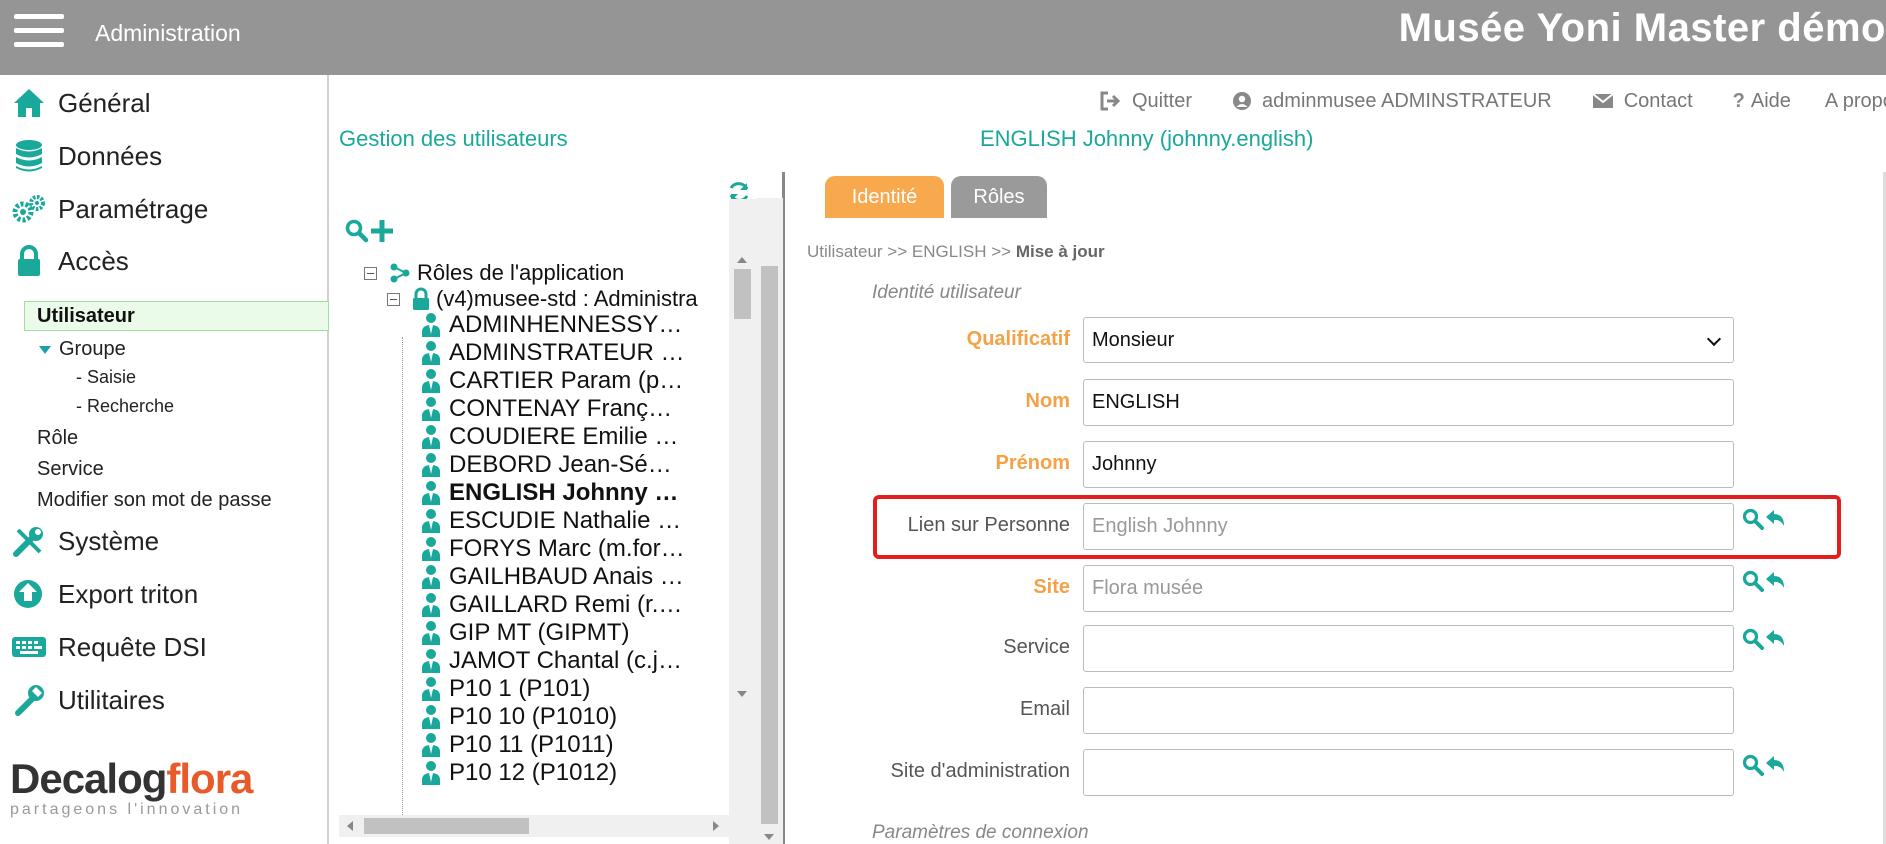  What do you see at coordinates (1408, 402) in the screenshot?
I see `nom-field: ENGLISH` at bounding box center [1408, 402].